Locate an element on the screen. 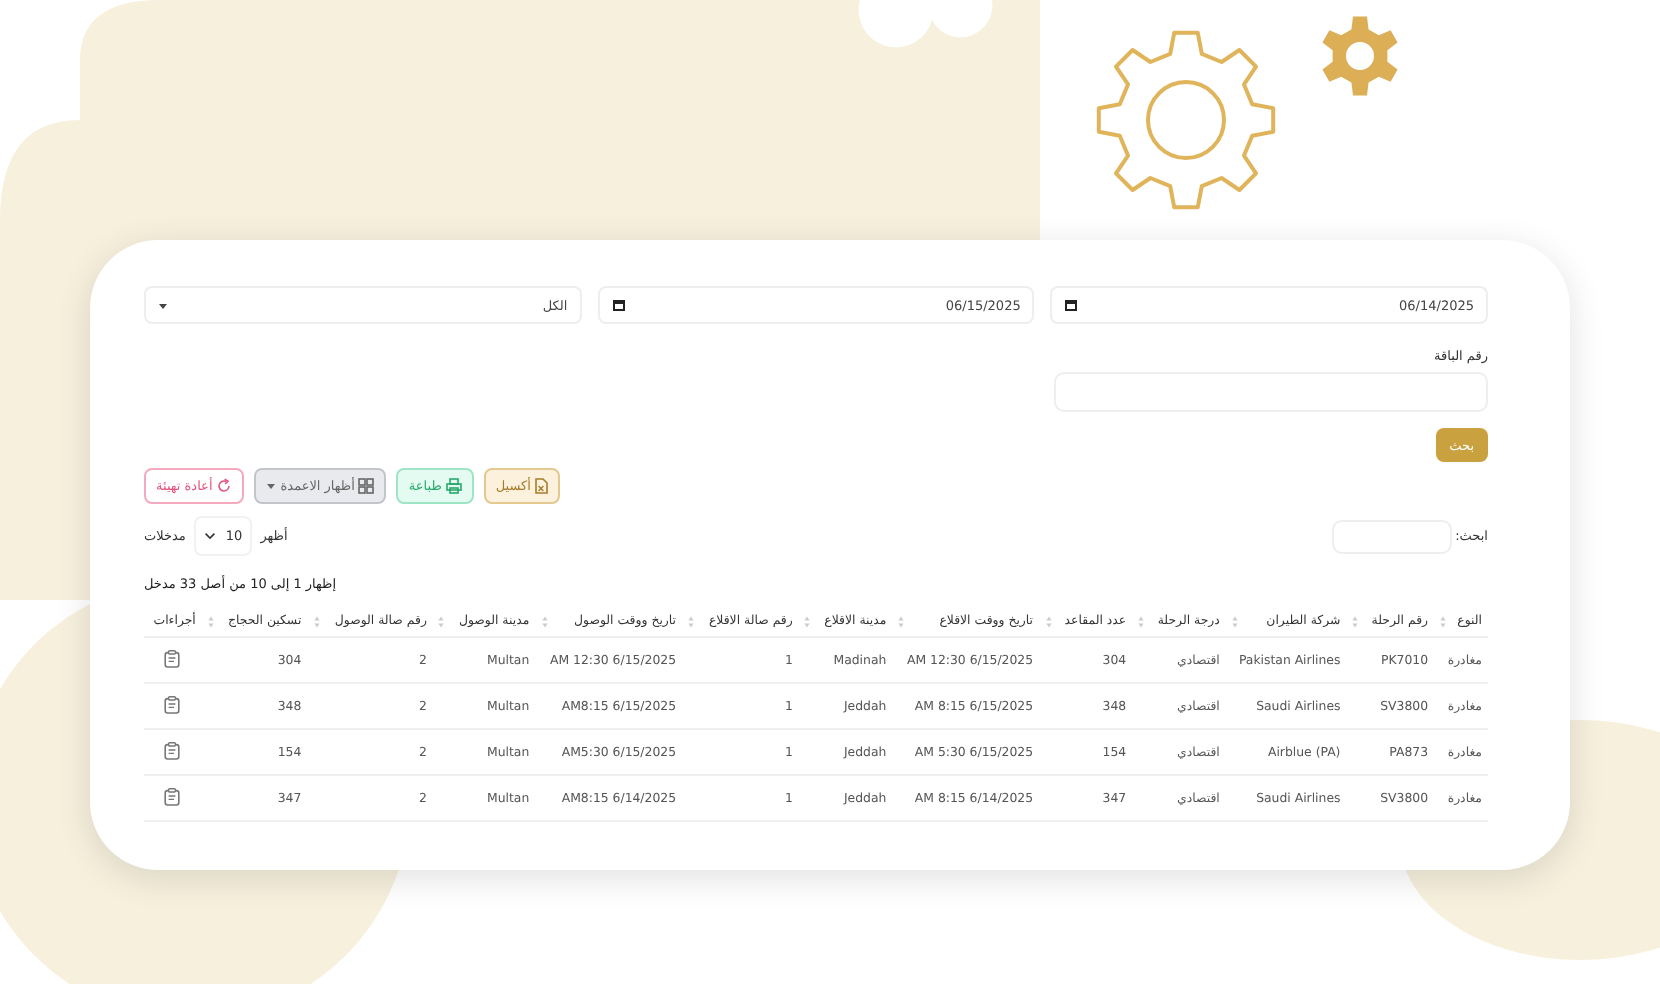  chevron-icon is located at coordinates (209, 536).